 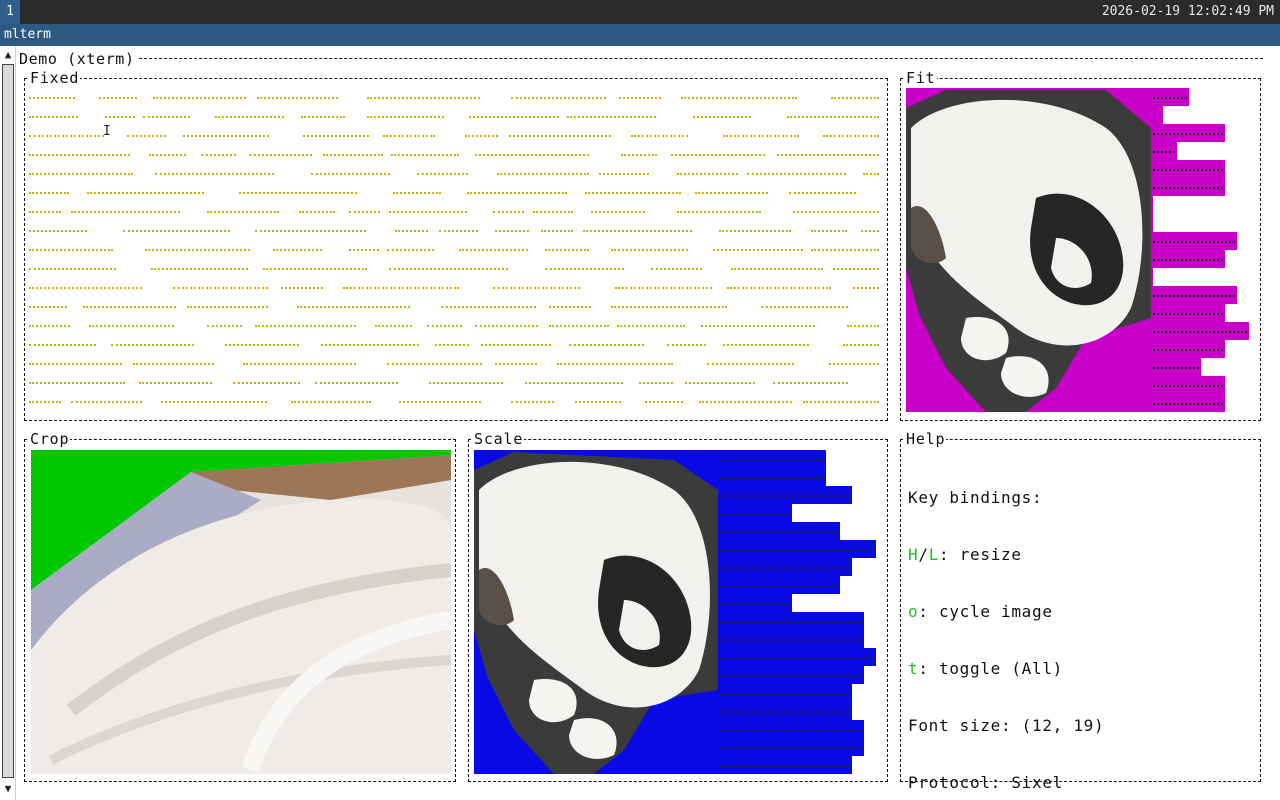 What do you see at coordinates (1028, 251) in the screenshot?
I see `cat-photo-icon` at bounding box center [1028, 251].